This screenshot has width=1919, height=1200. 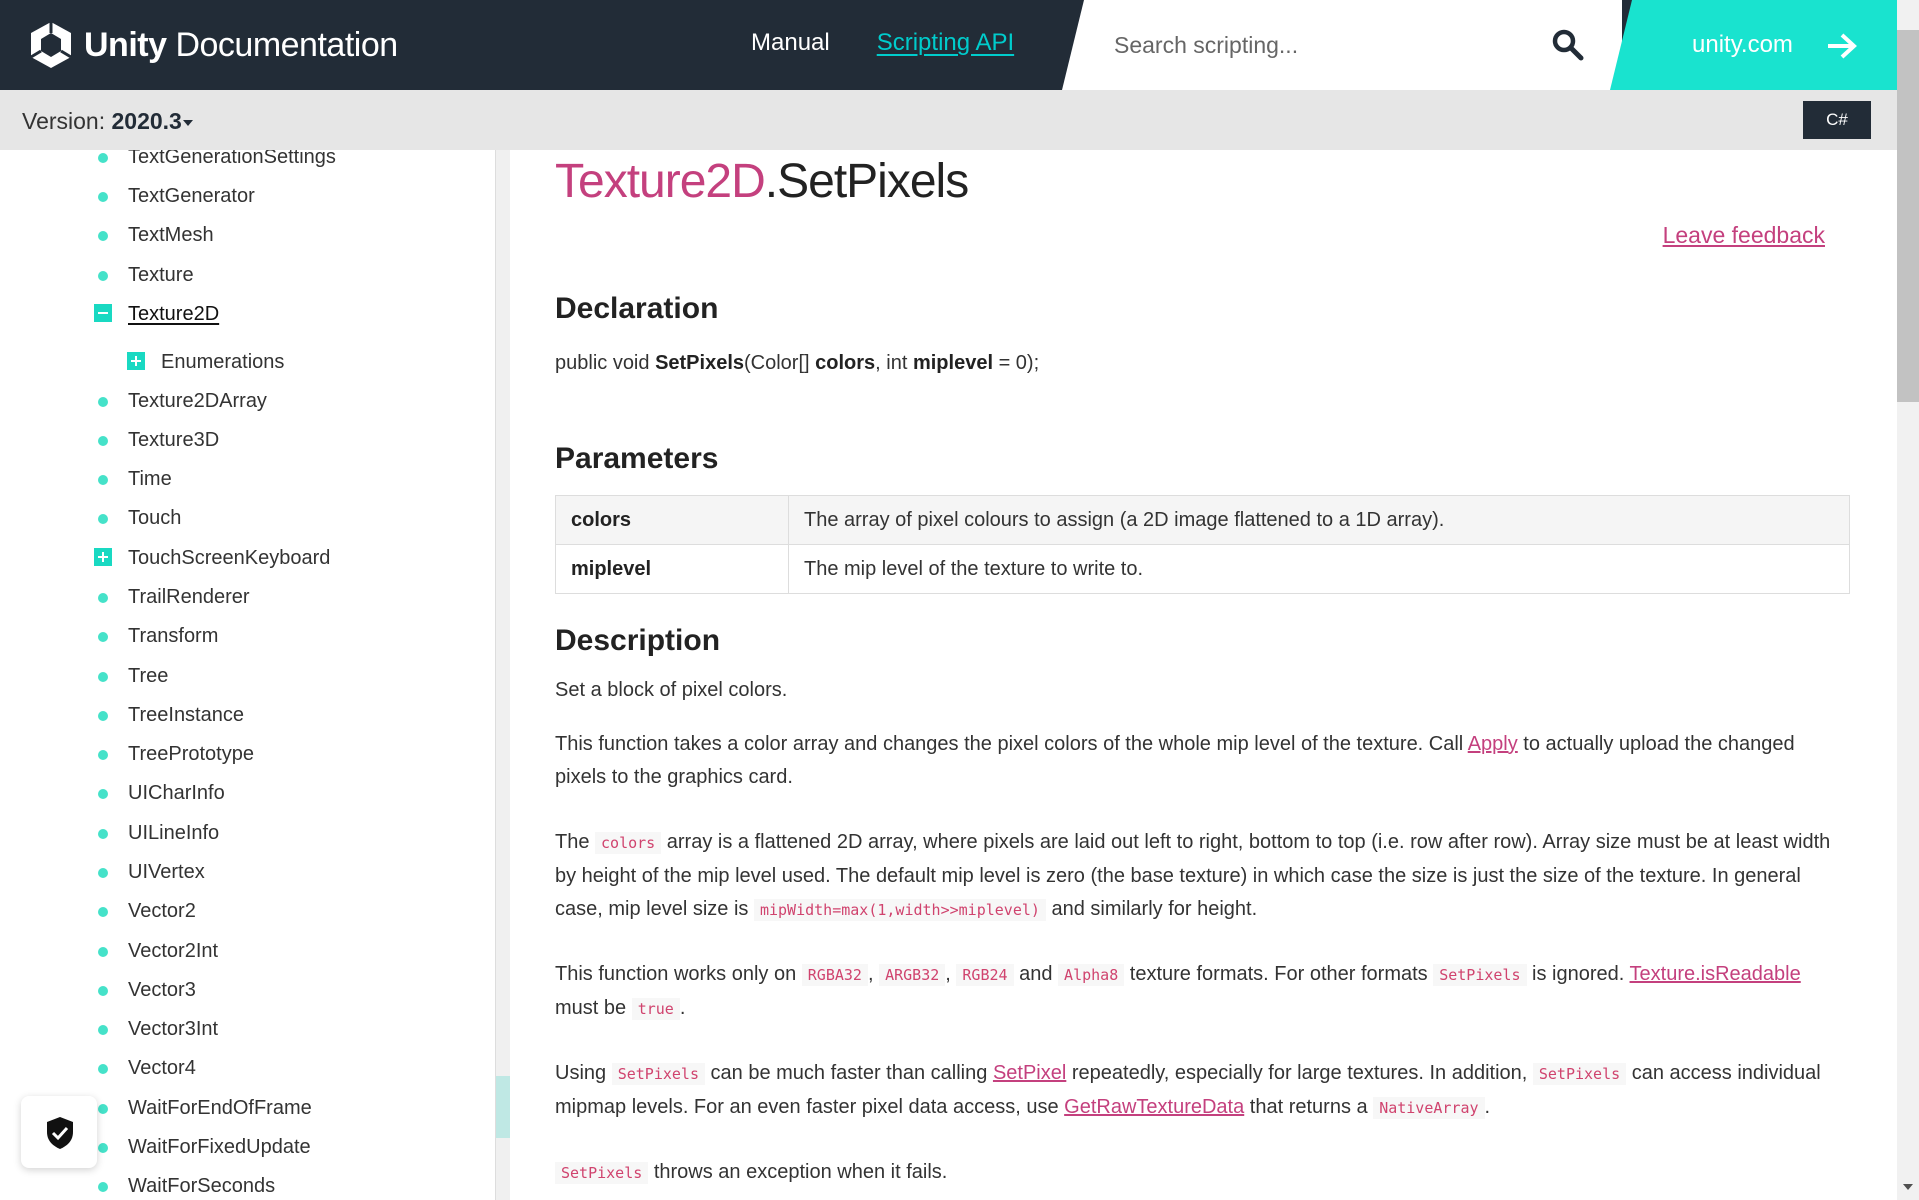 What do you see at coordinates (503, 1107) in the screenshot?
I see `sidebar-scroll-thumb` at bounding box center [503, 1107].